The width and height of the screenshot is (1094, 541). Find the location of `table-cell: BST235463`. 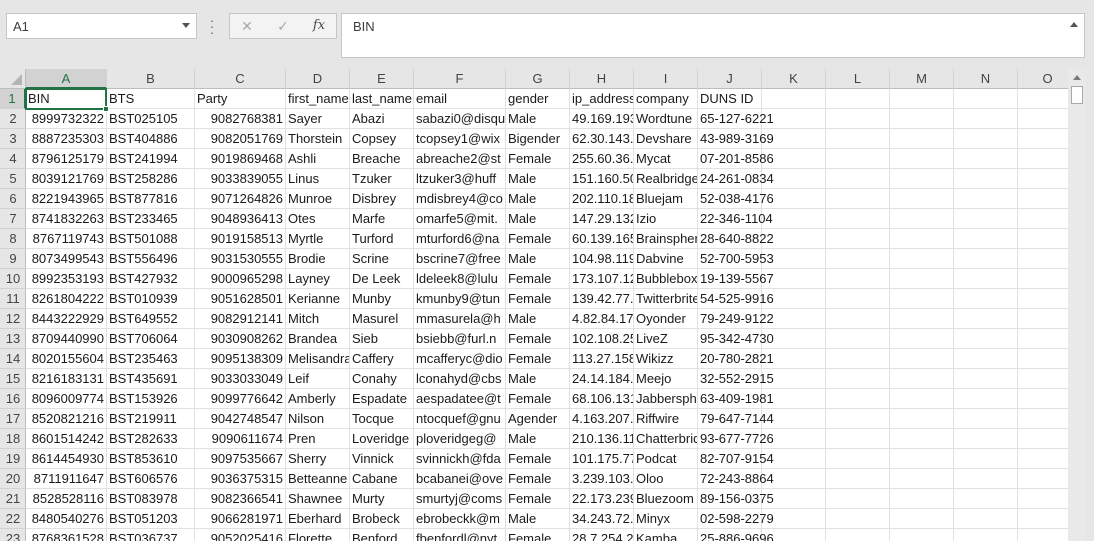

table-cell: BST235463 is located at coordinates (151, 359).